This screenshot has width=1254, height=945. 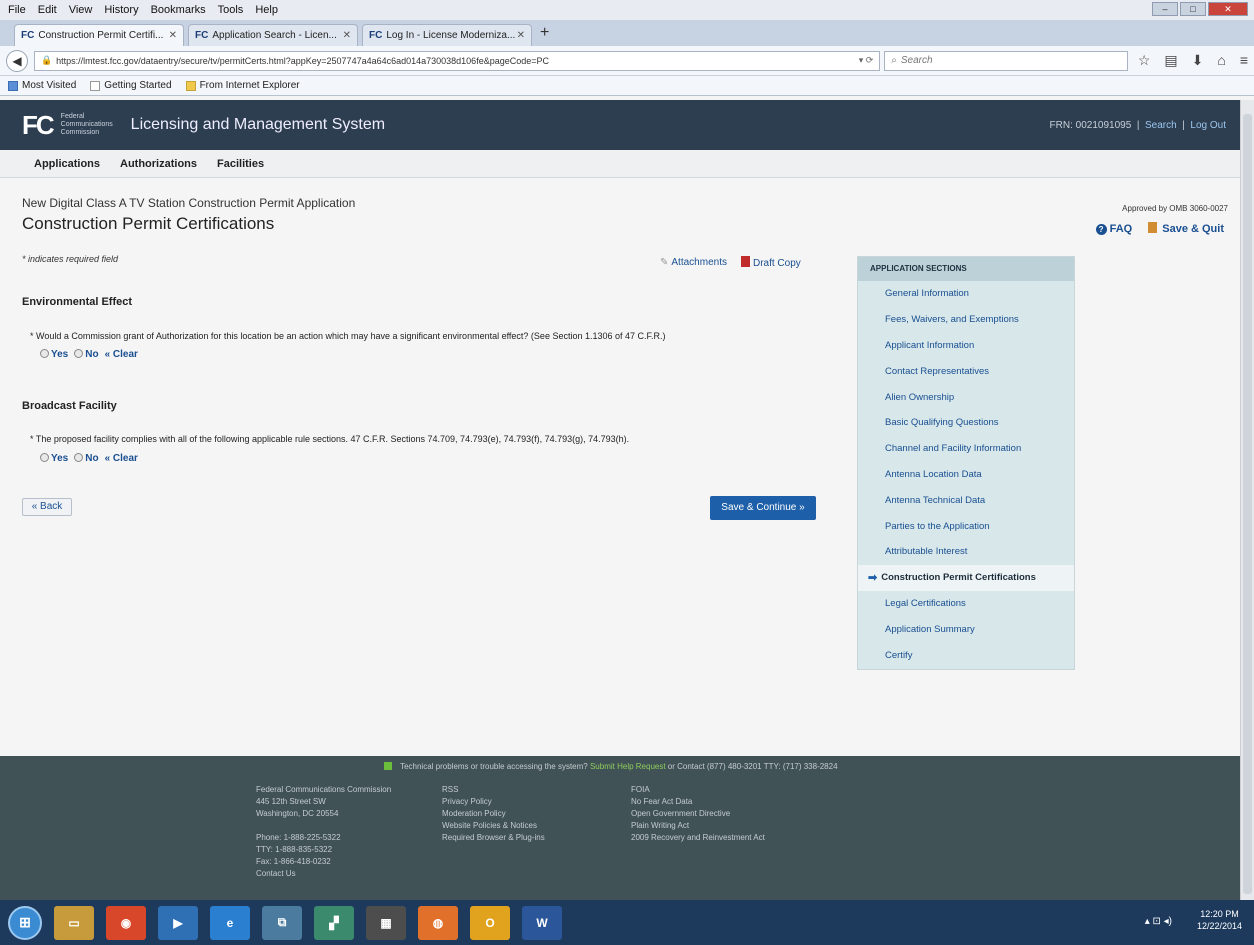 I want to click on section-item: Certify, so click(x=966, y=655).